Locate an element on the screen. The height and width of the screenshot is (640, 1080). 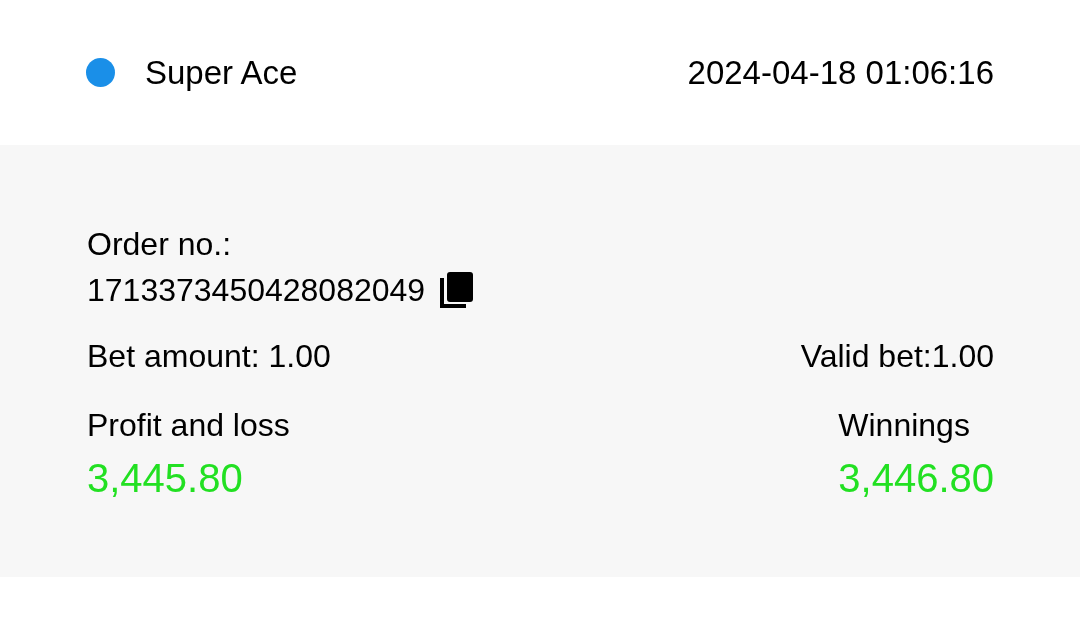
order-label: Order no.: is located at coordinates (159, 244).